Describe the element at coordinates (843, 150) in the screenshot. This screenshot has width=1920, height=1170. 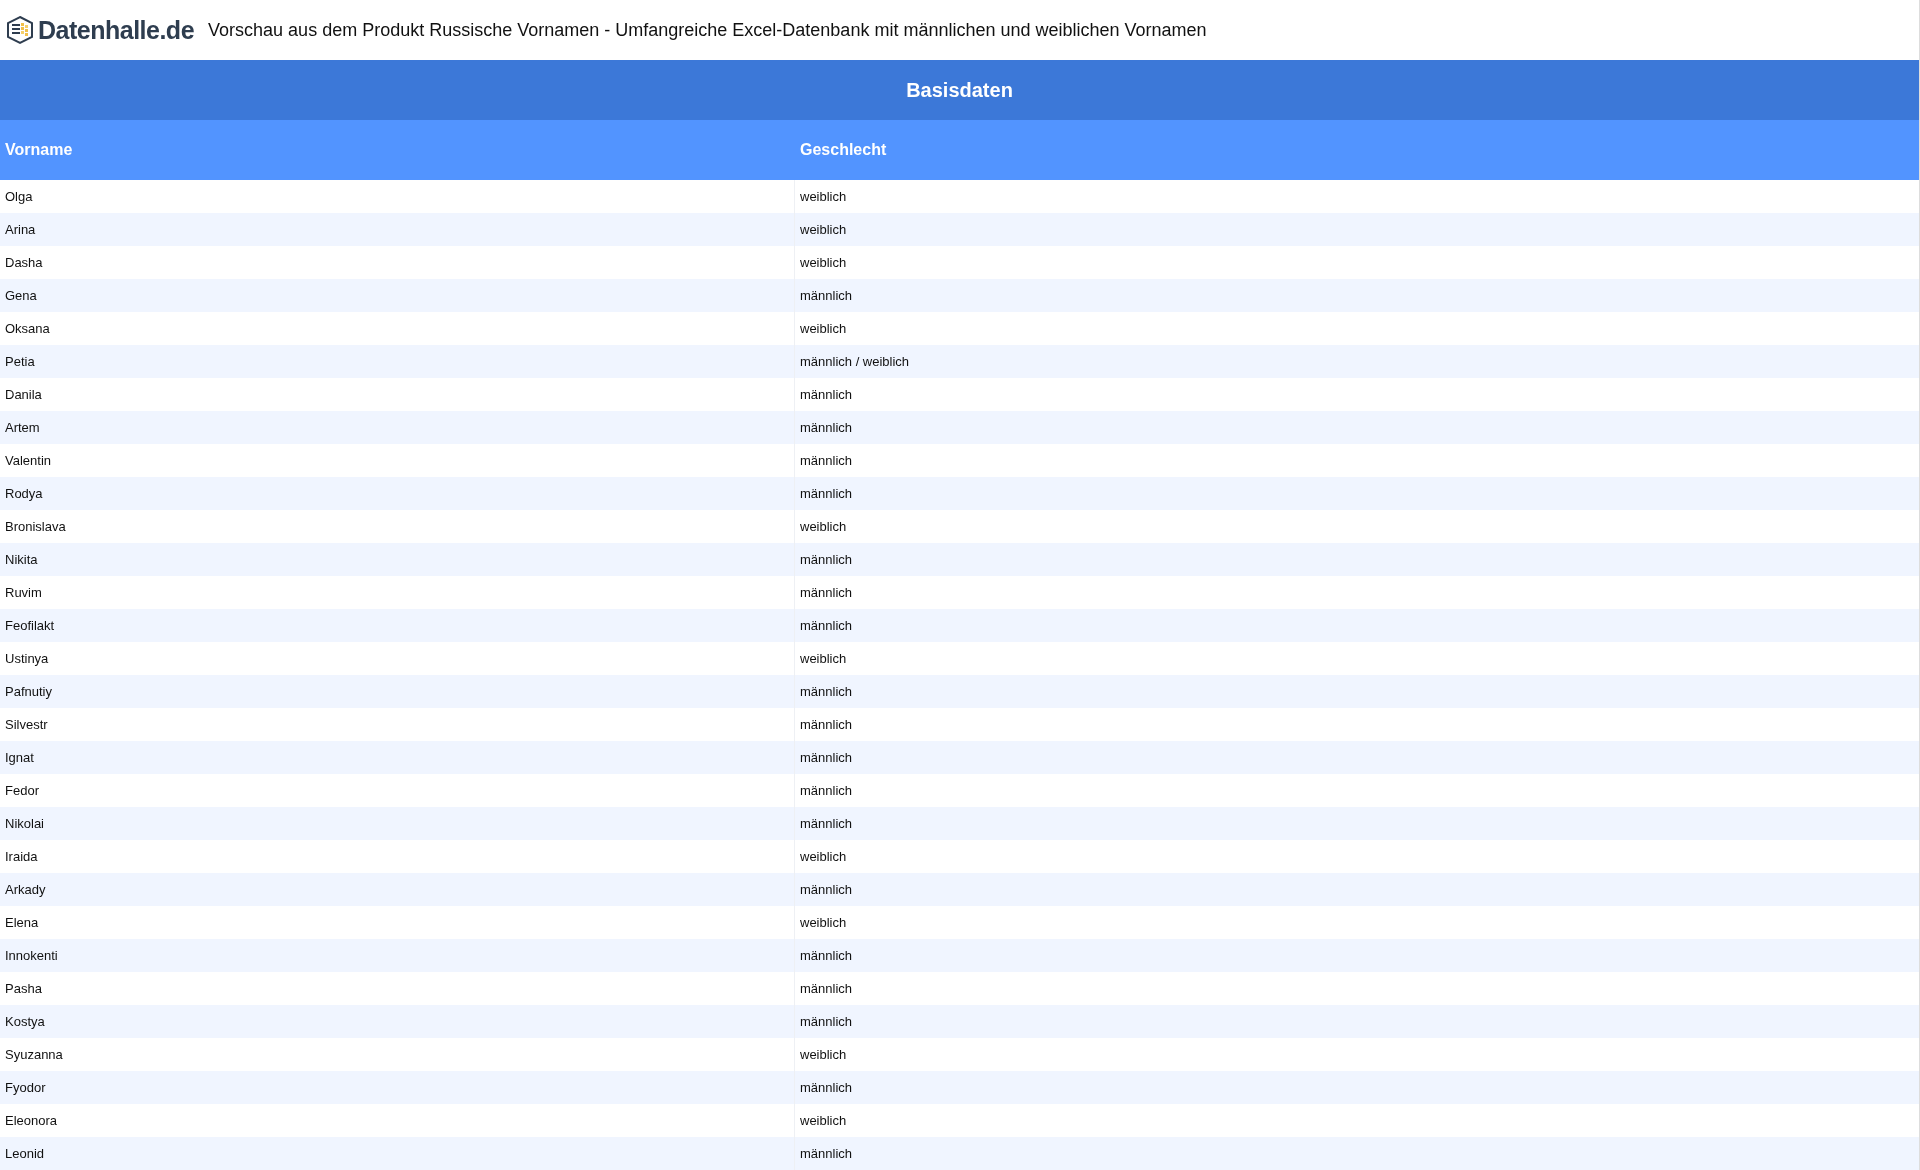
I see `column-header: Geschlecht` at that location.